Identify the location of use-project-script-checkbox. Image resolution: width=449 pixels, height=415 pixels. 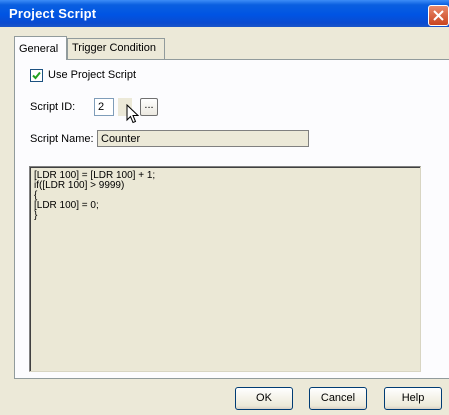
(36, 75).